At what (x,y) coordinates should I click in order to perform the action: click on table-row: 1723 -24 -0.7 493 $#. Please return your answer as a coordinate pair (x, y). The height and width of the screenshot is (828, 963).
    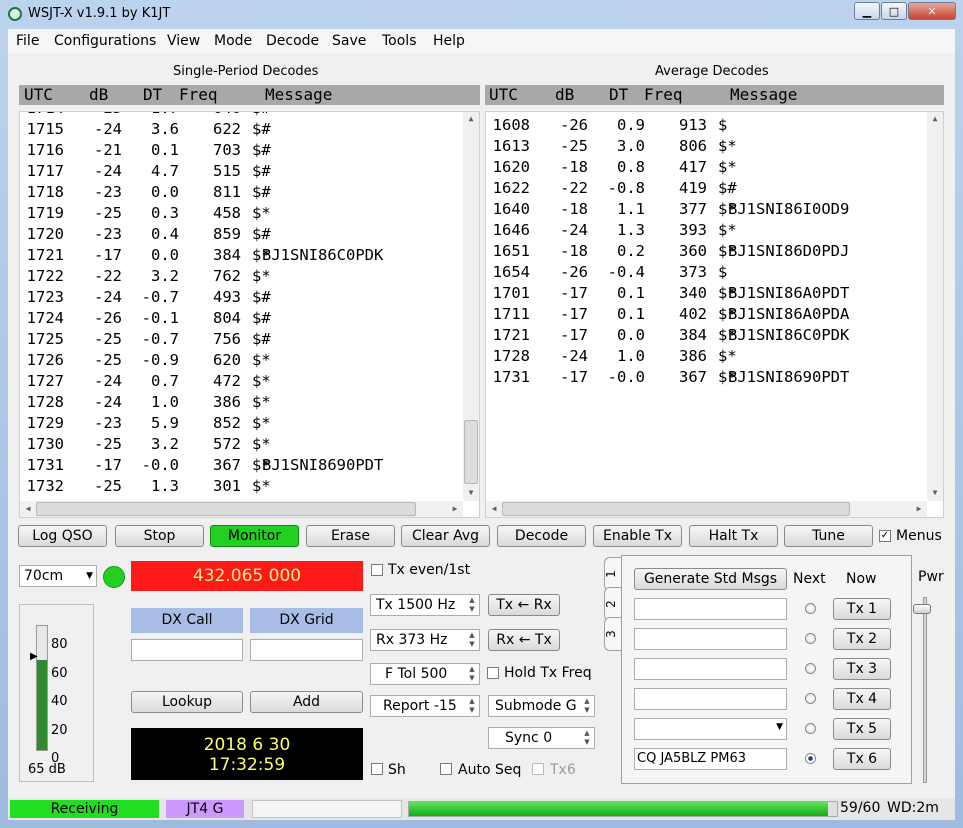
    Looking at the image, I should click on (240, 297).